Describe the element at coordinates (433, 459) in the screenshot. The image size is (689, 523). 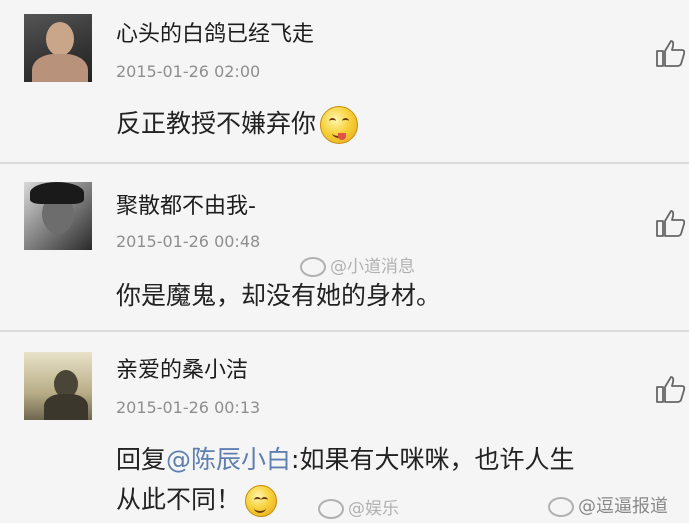
I see `reply-text: :如果有大咪咪，也许人生` at that location.